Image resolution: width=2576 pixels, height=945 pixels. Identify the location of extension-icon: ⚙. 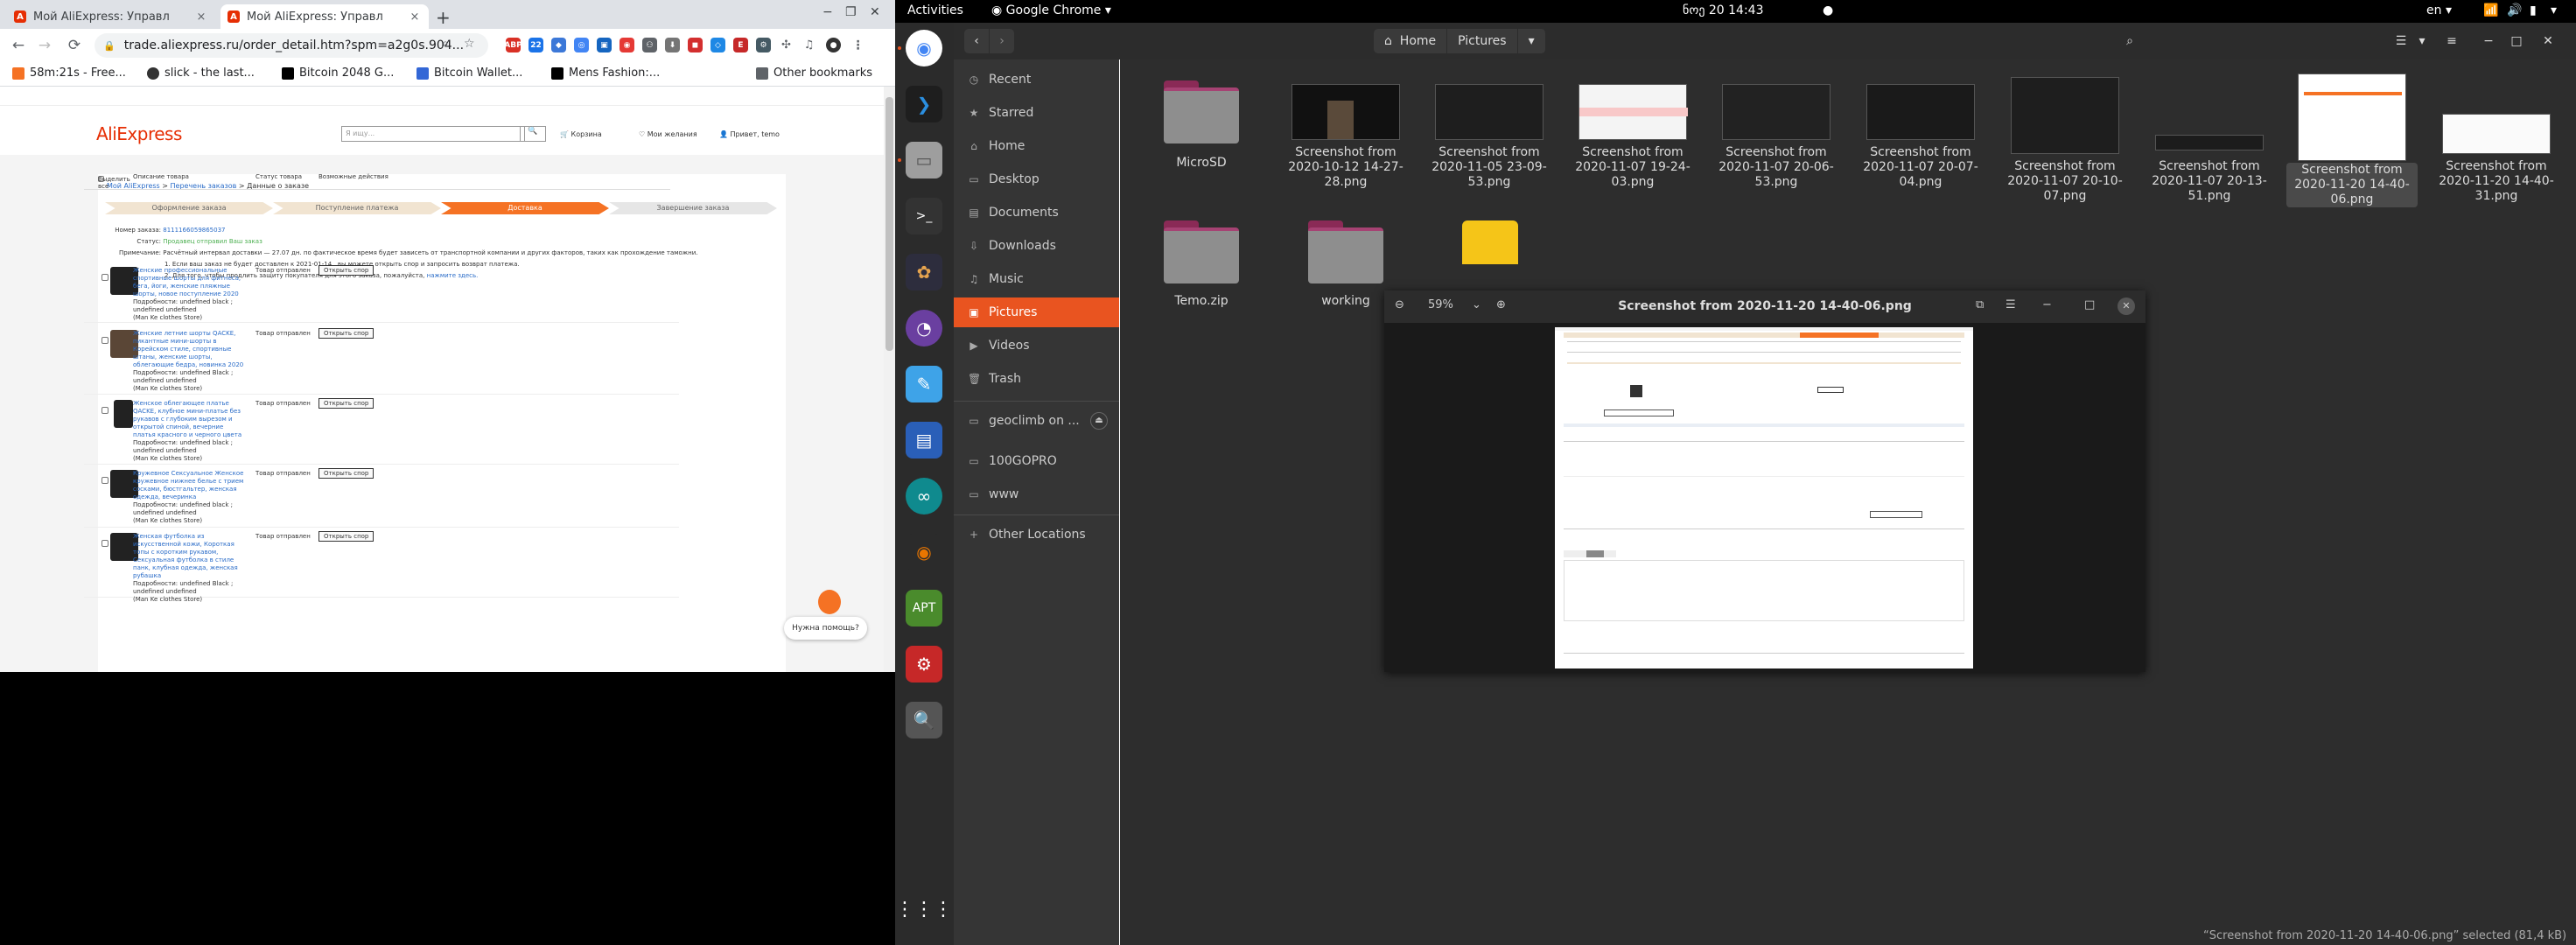
(763, 45).